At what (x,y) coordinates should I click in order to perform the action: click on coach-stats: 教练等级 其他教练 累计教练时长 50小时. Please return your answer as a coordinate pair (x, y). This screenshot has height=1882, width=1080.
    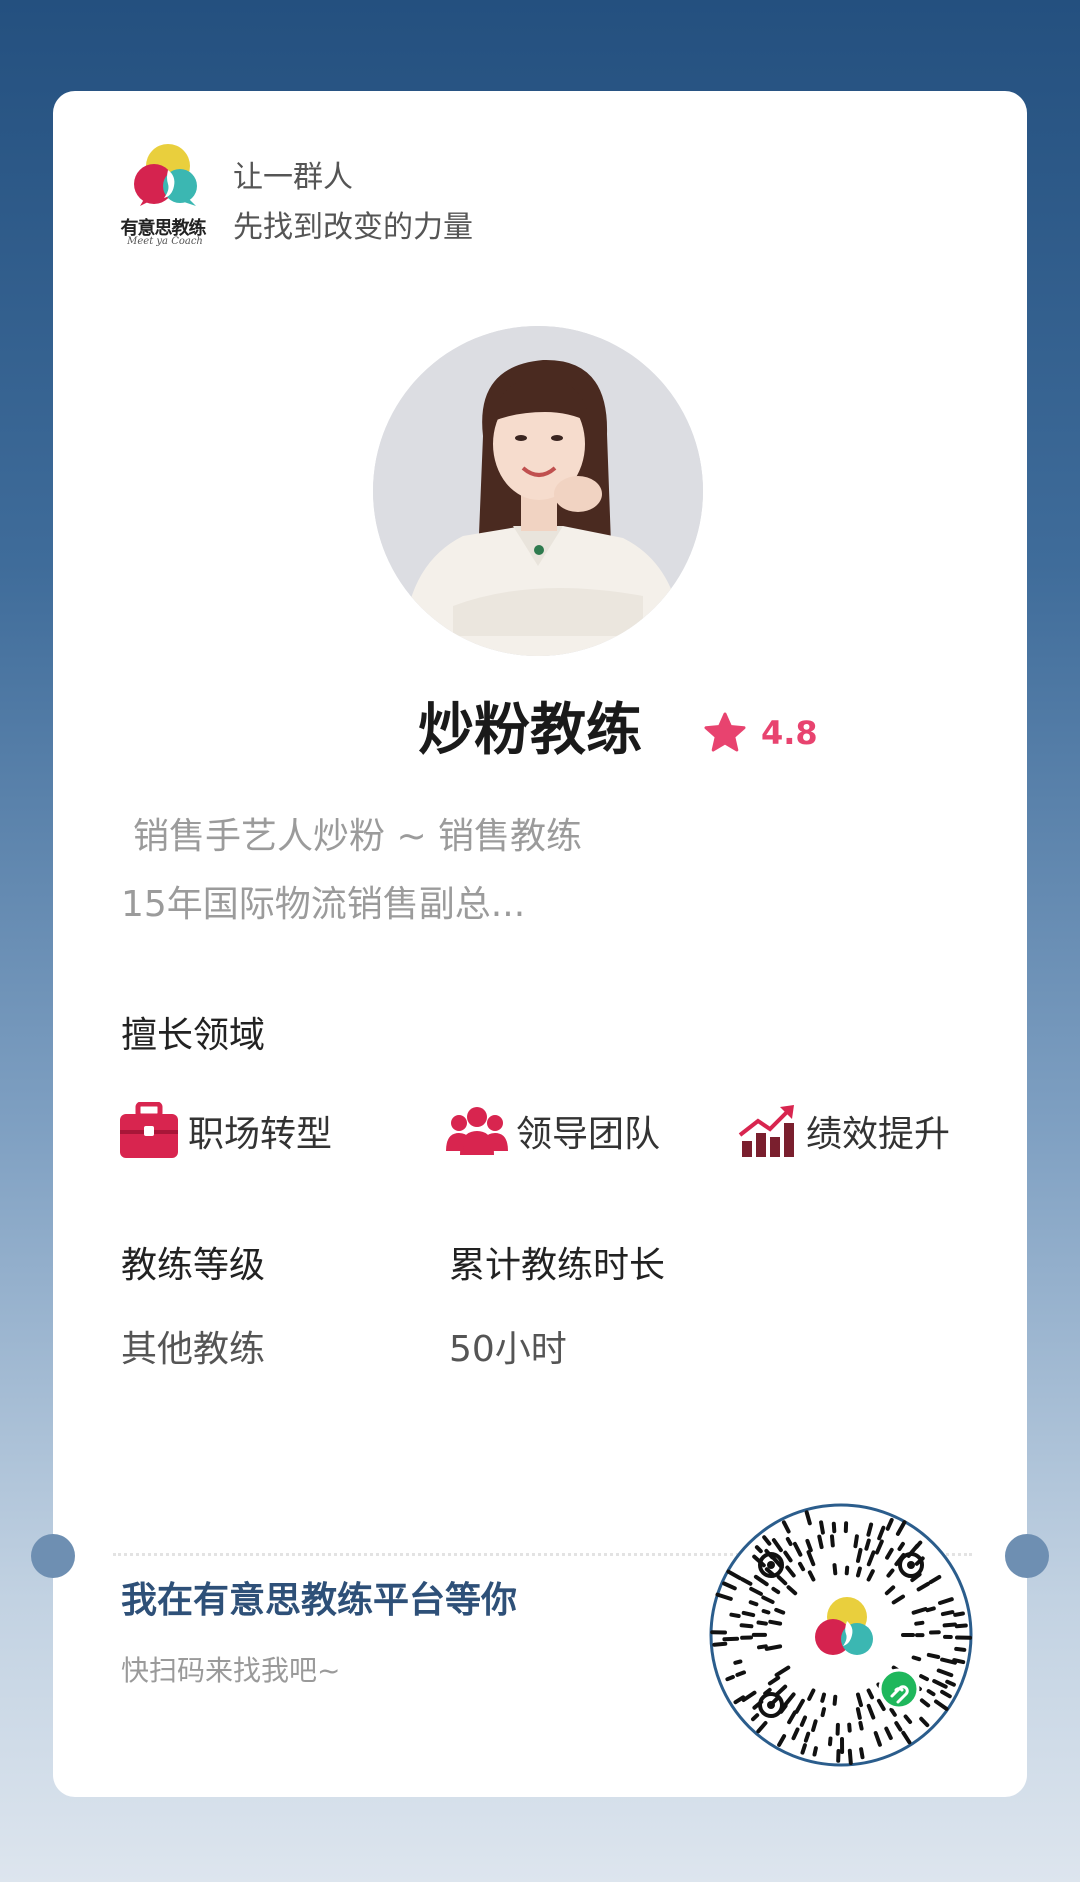
    Looking at the image, I should click on (551, 1331).